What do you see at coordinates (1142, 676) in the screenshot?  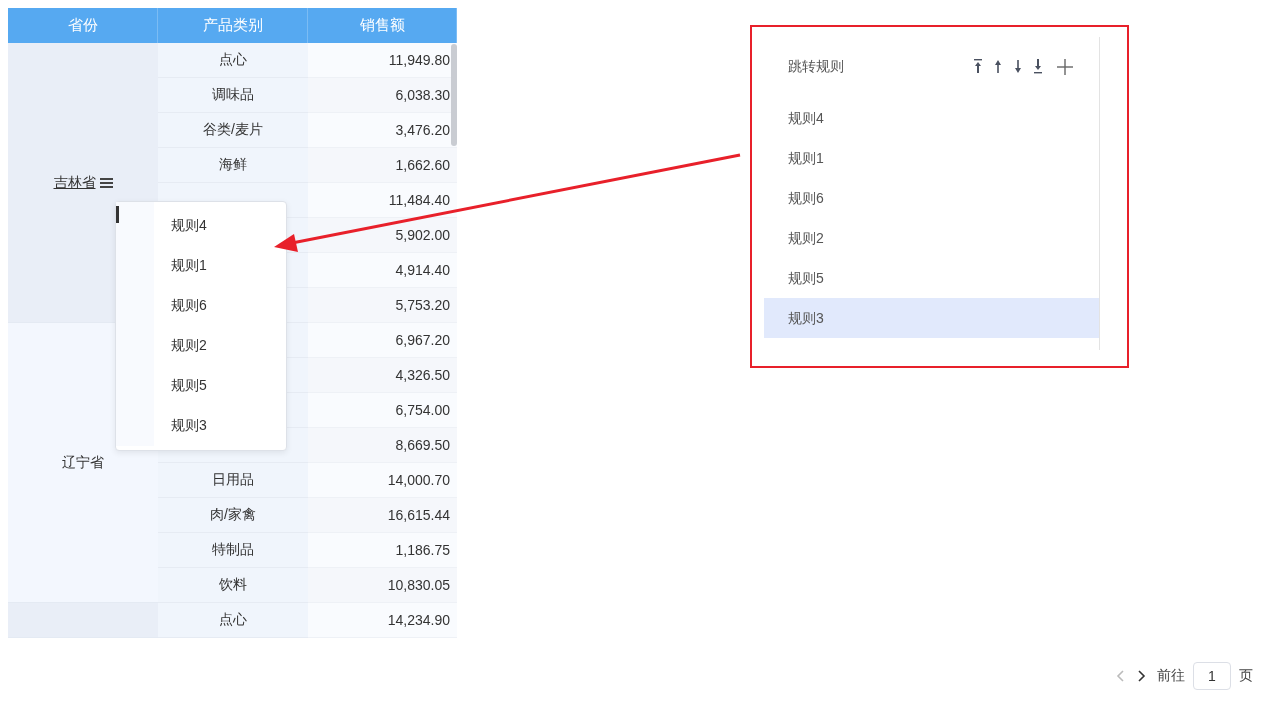 I see `chevron-right-icon` at bounding box center [1142, 676].